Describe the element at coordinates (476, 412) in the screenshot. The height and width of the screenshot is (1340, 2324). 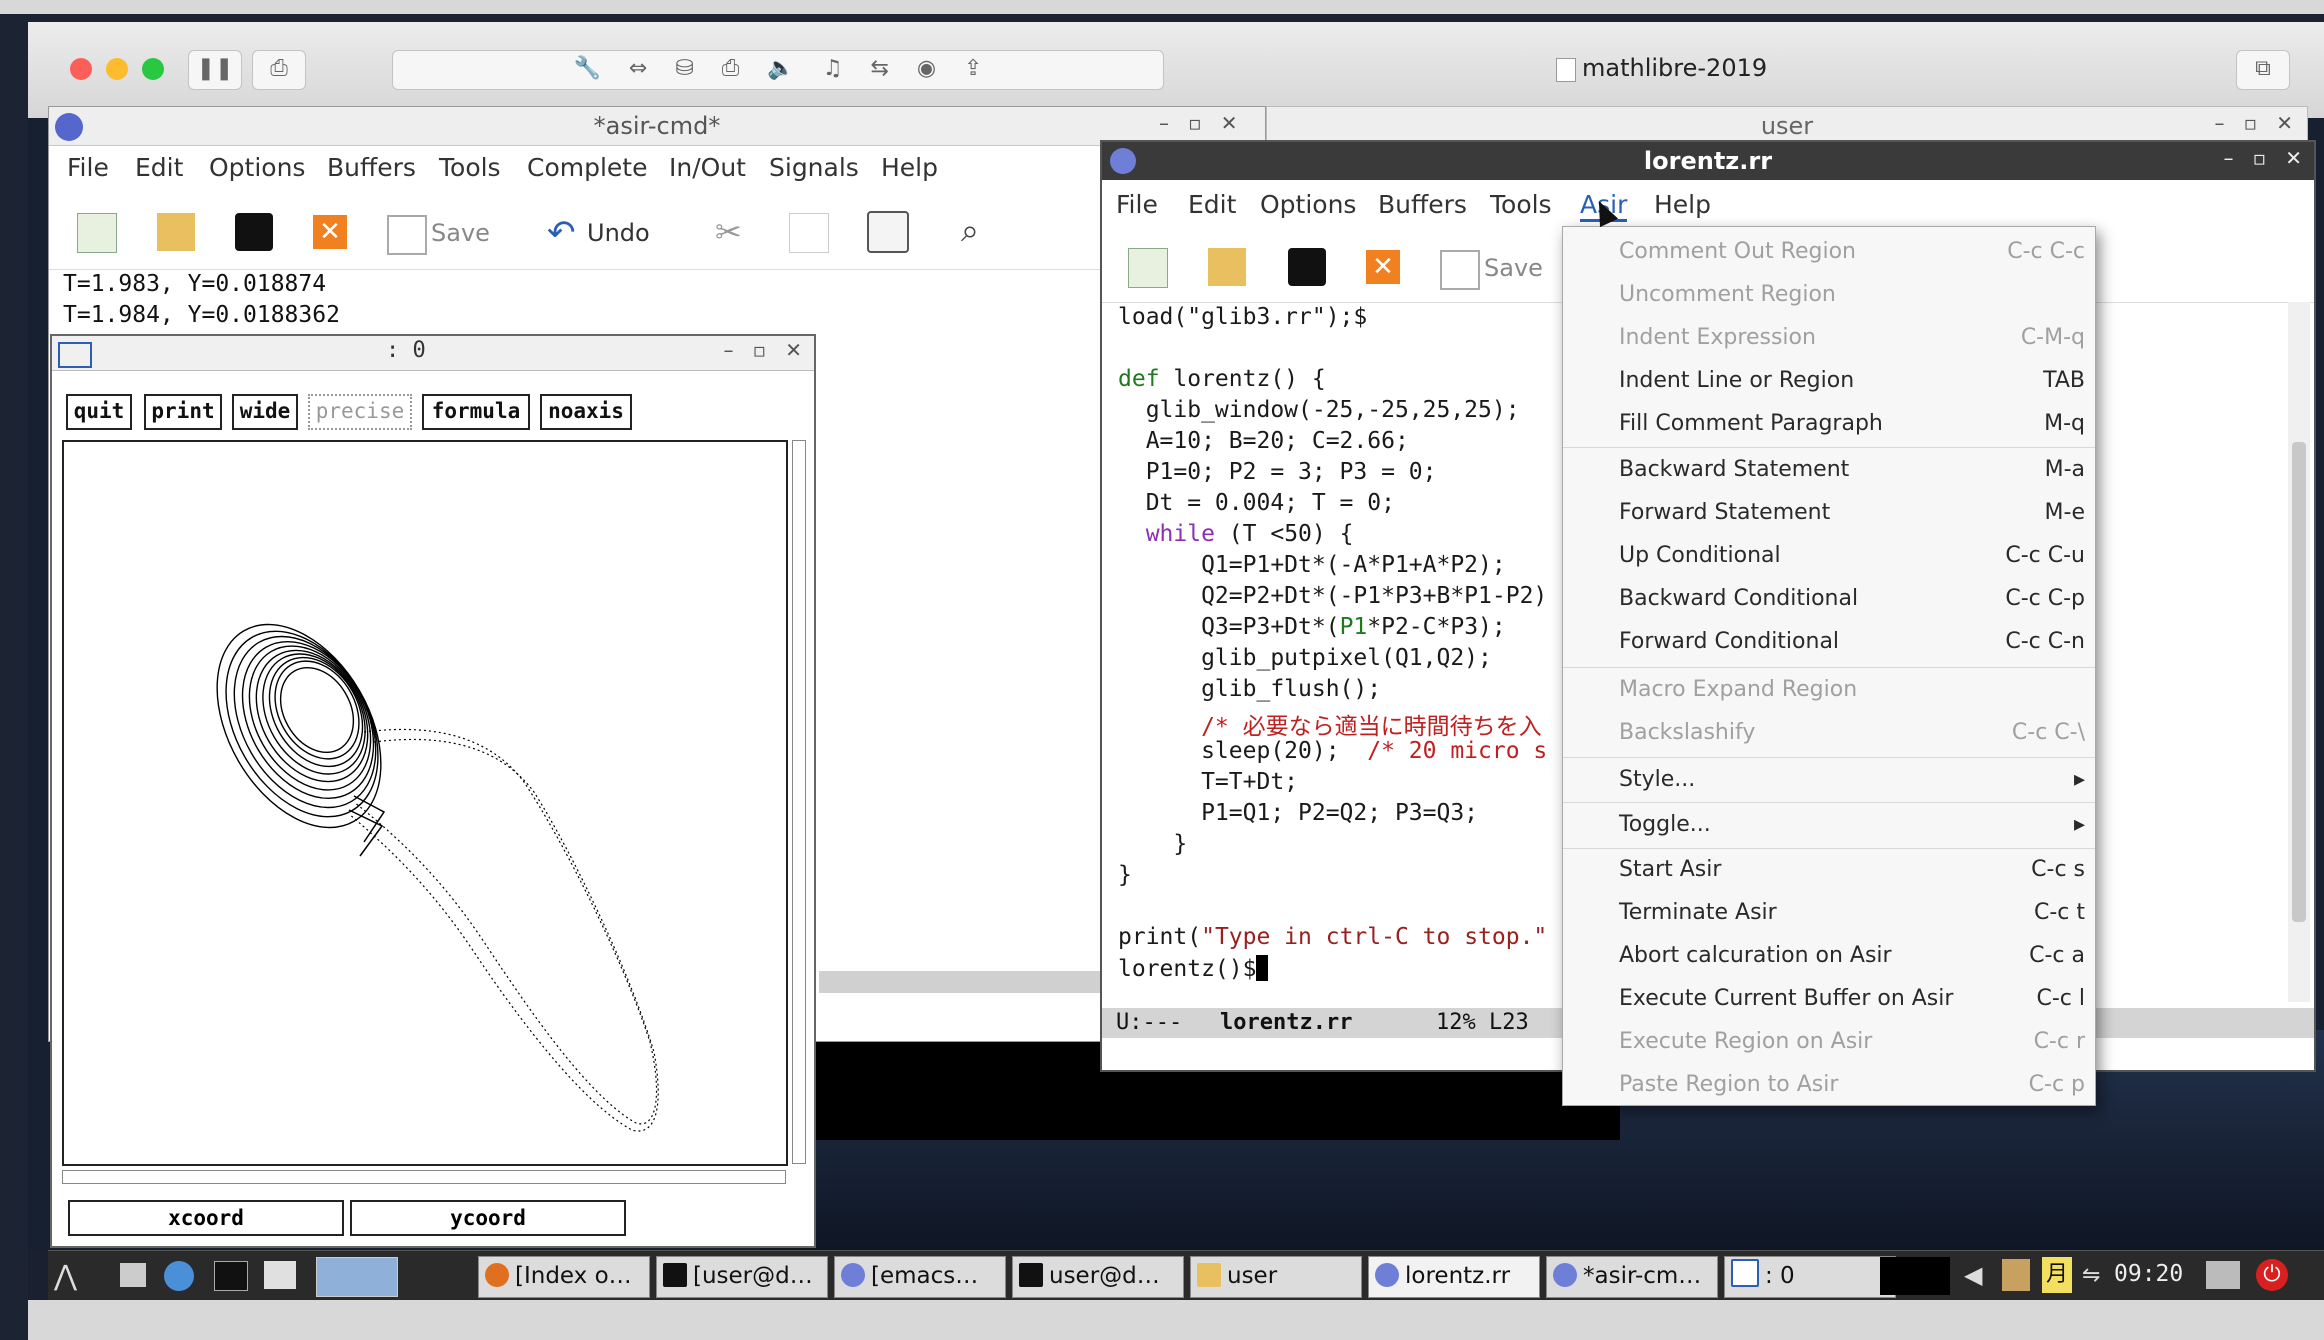
I see `formula-button: formula` at that location.